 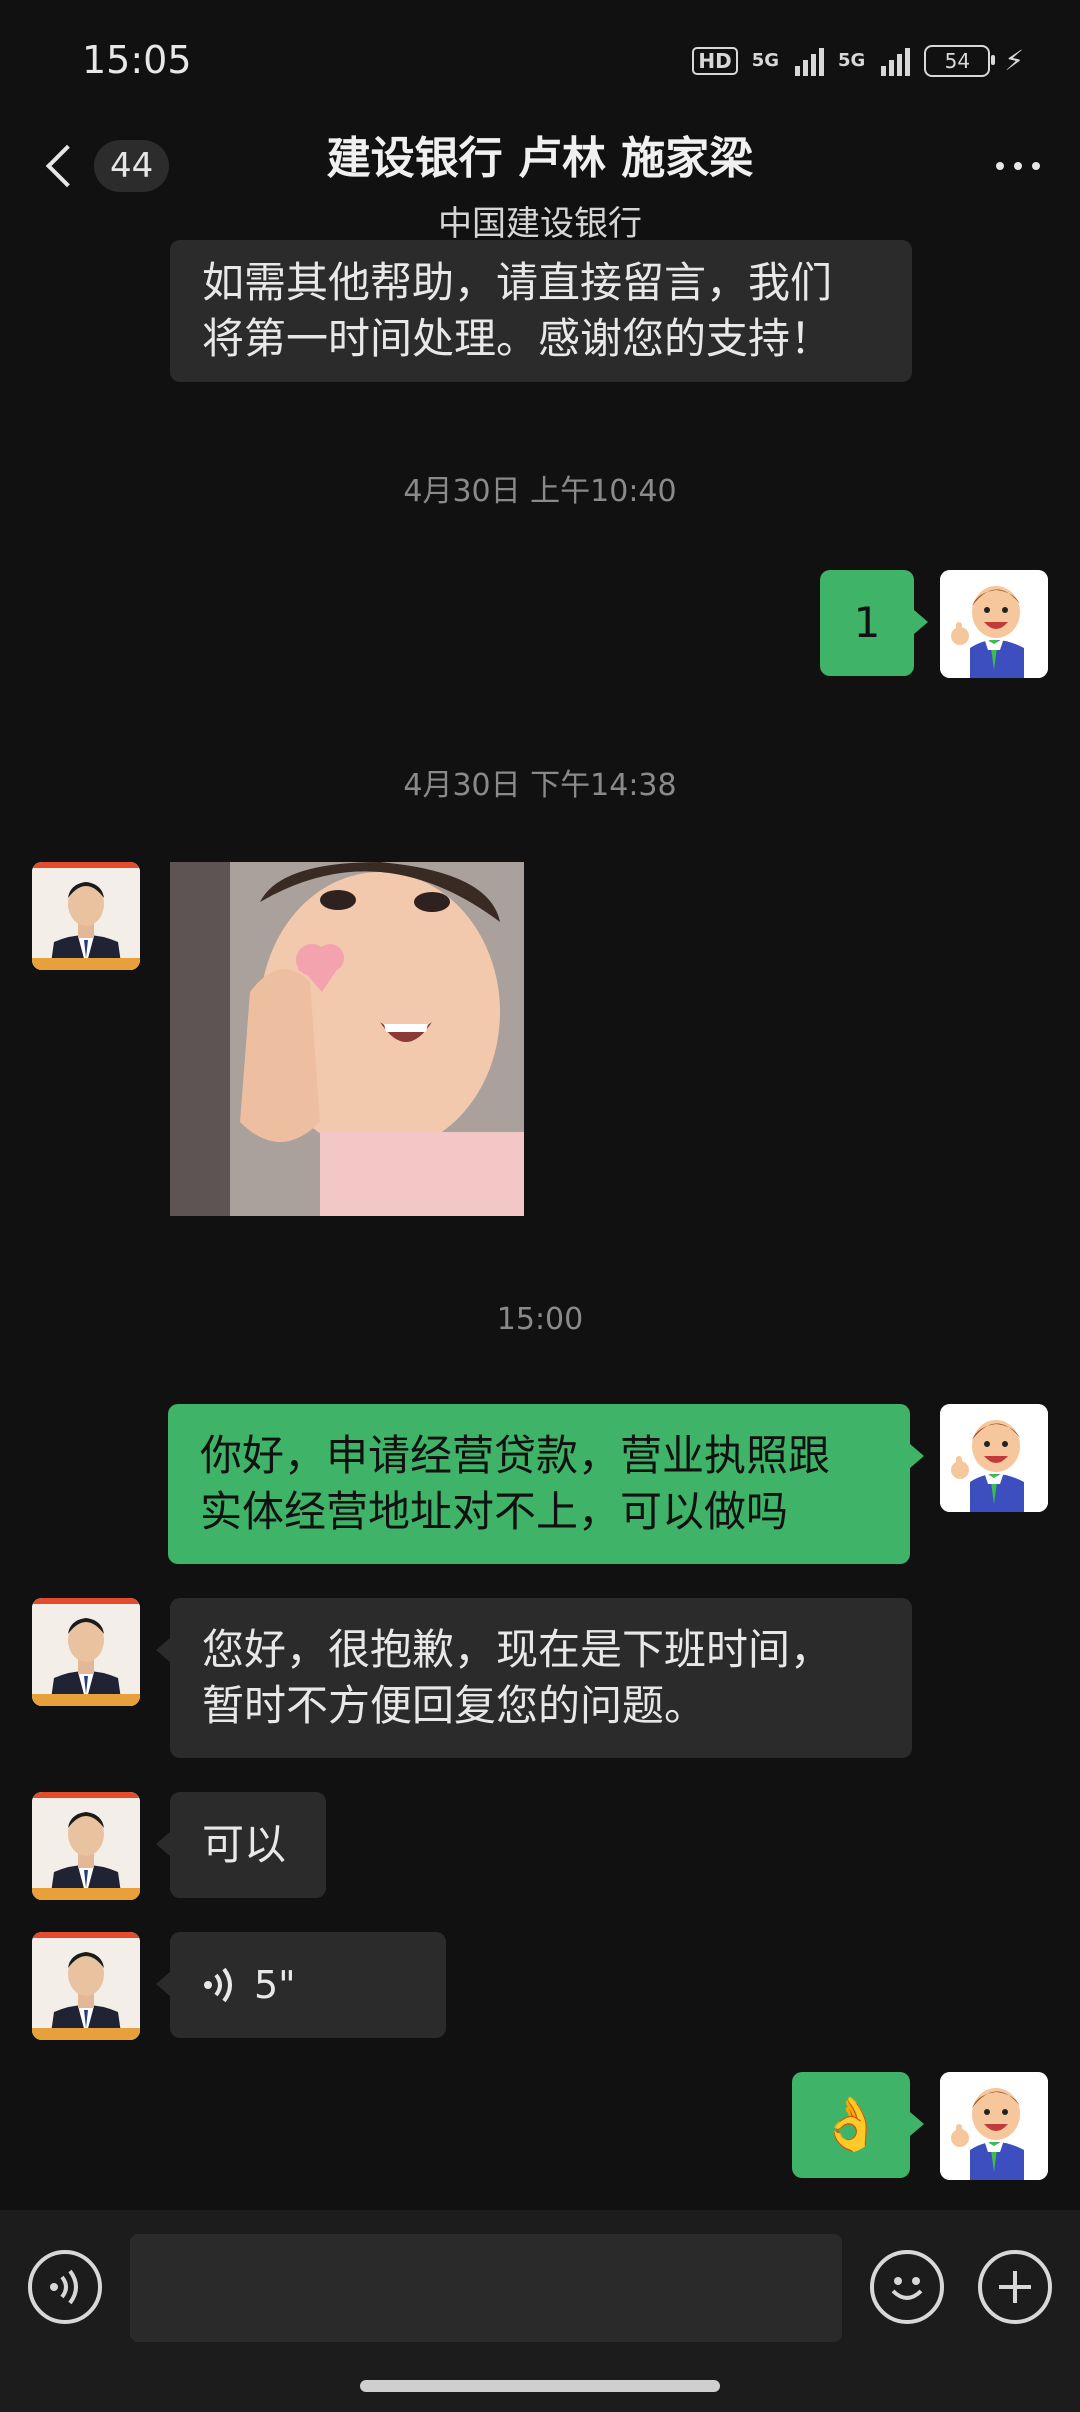 I want to click on message-bubble-incoming: 您好，很抱歉，现在是下班时间， 暂时不方便回复您的问题。, so click(x=534, y=1678).